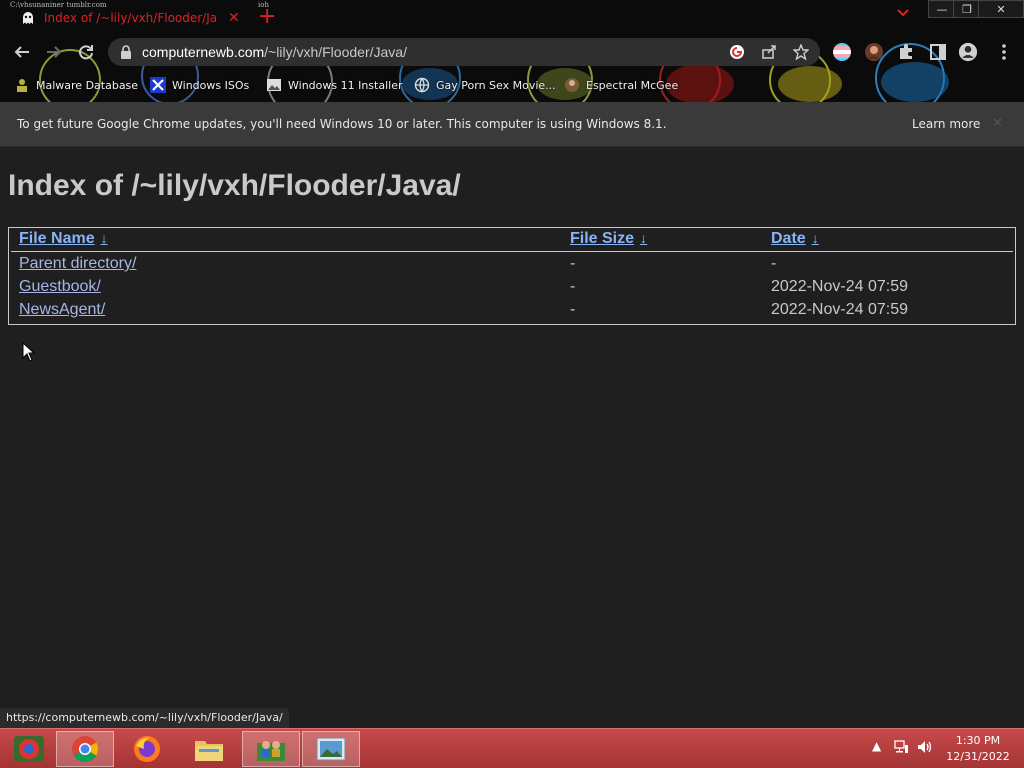 This screenshot has height=768, width=1024. What do you see at coordinates (946, 124) in the screenshot?
I see `learn-more-link: Learn more` at bounding box center [946, 124].